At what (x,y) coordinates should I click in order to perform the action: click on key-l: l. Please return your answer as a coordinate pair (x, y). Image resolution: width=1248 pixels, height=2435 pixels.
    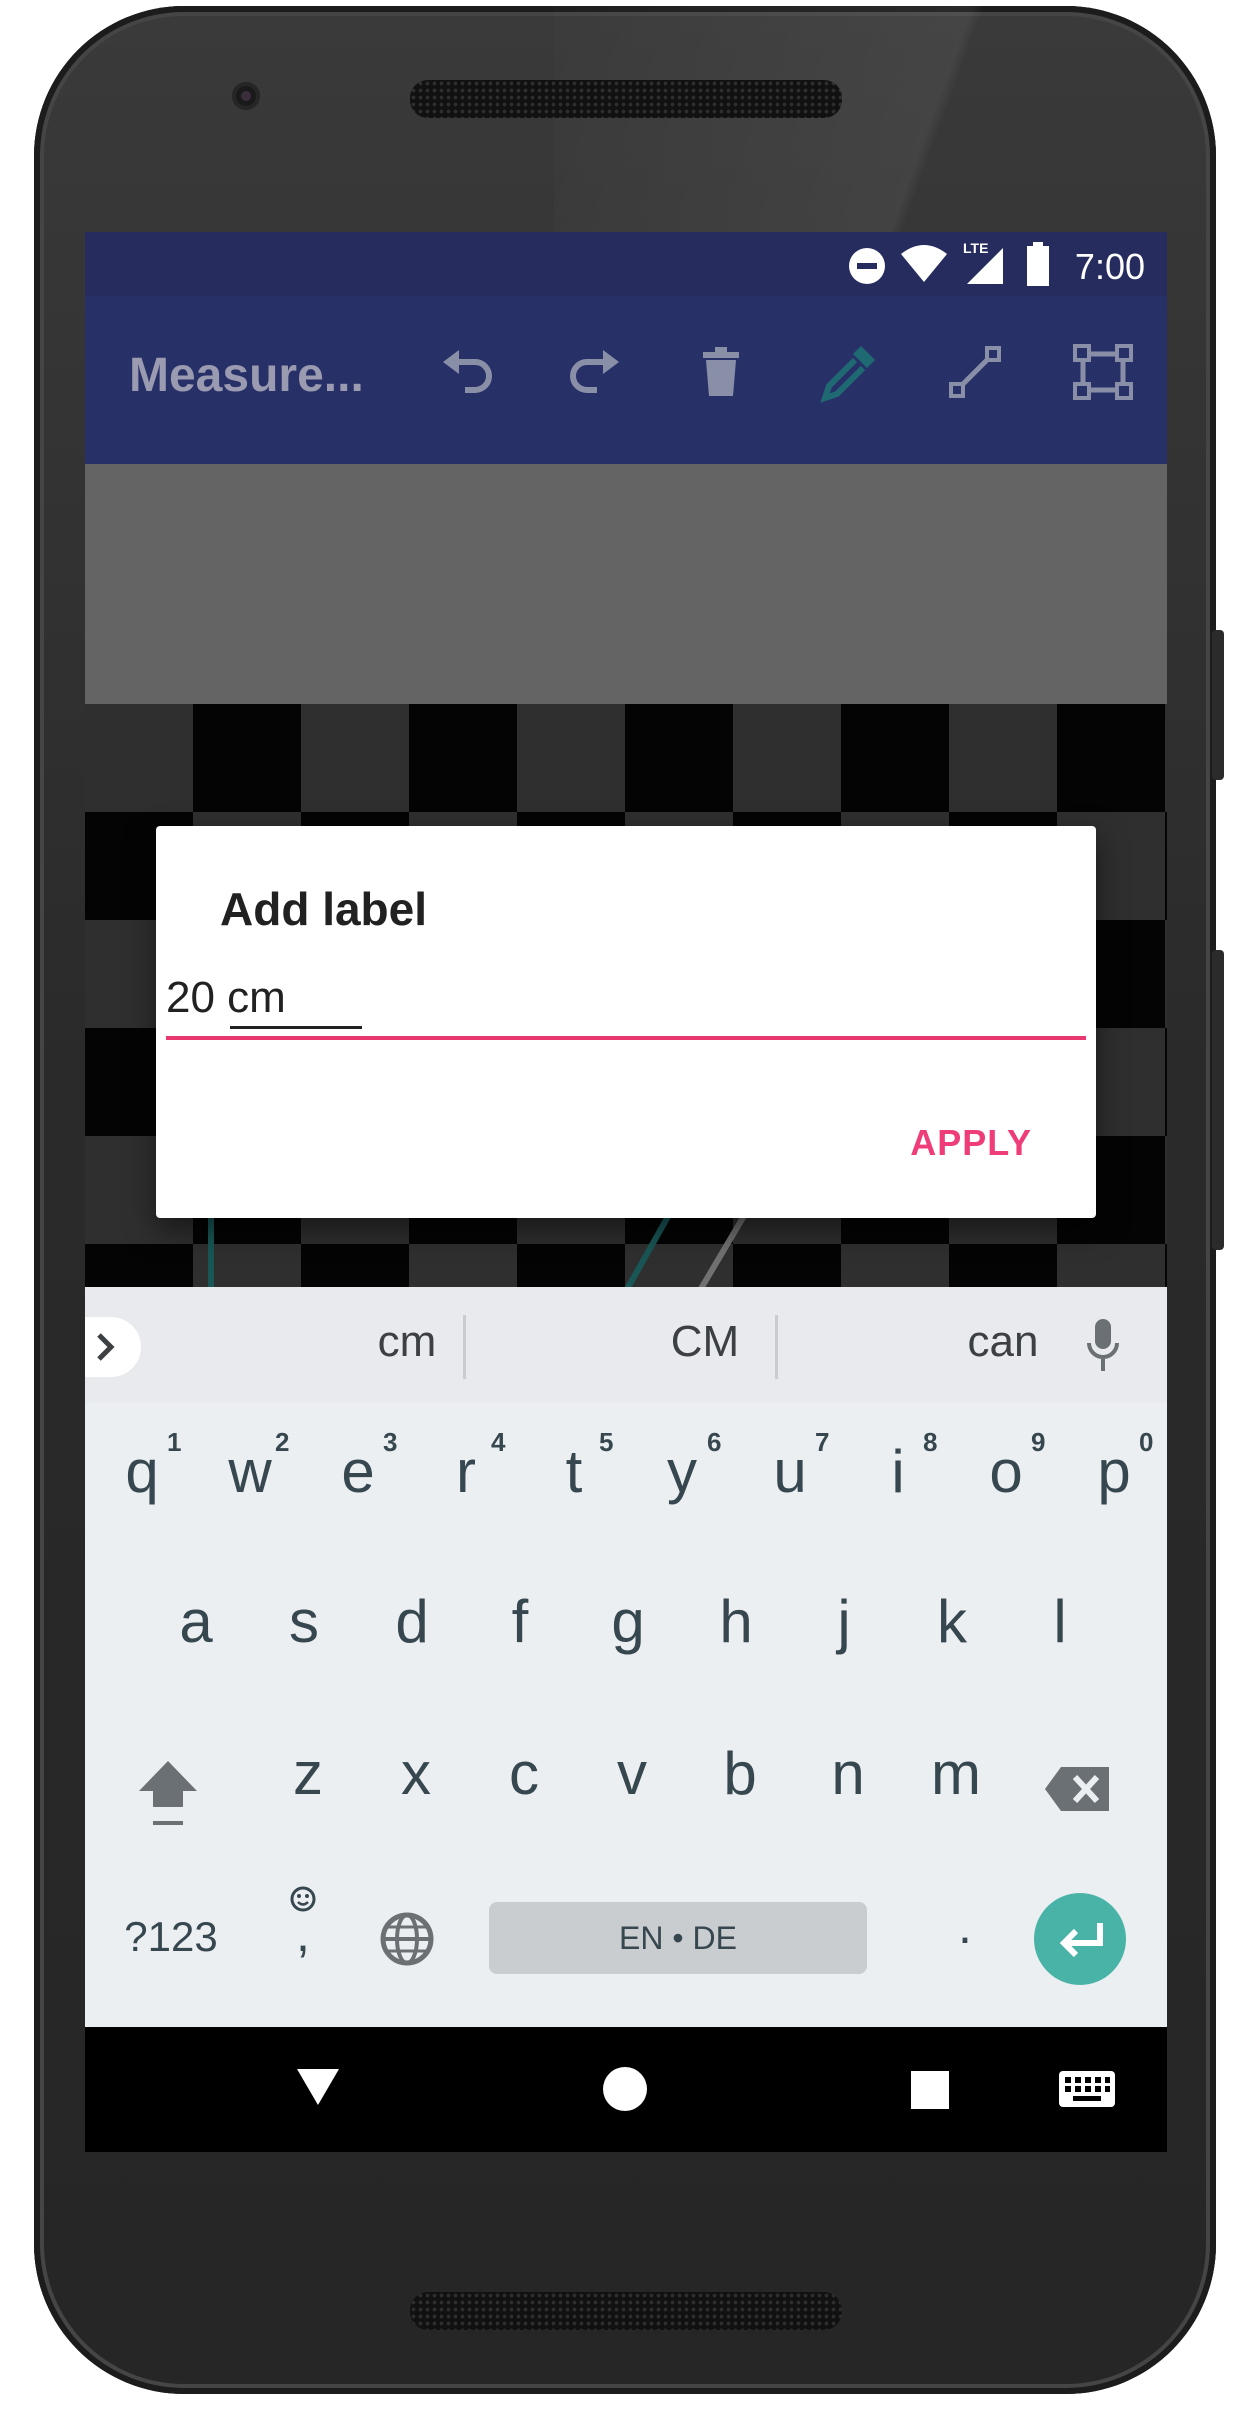
    Looking at the image, I should click on (1060, 1621).